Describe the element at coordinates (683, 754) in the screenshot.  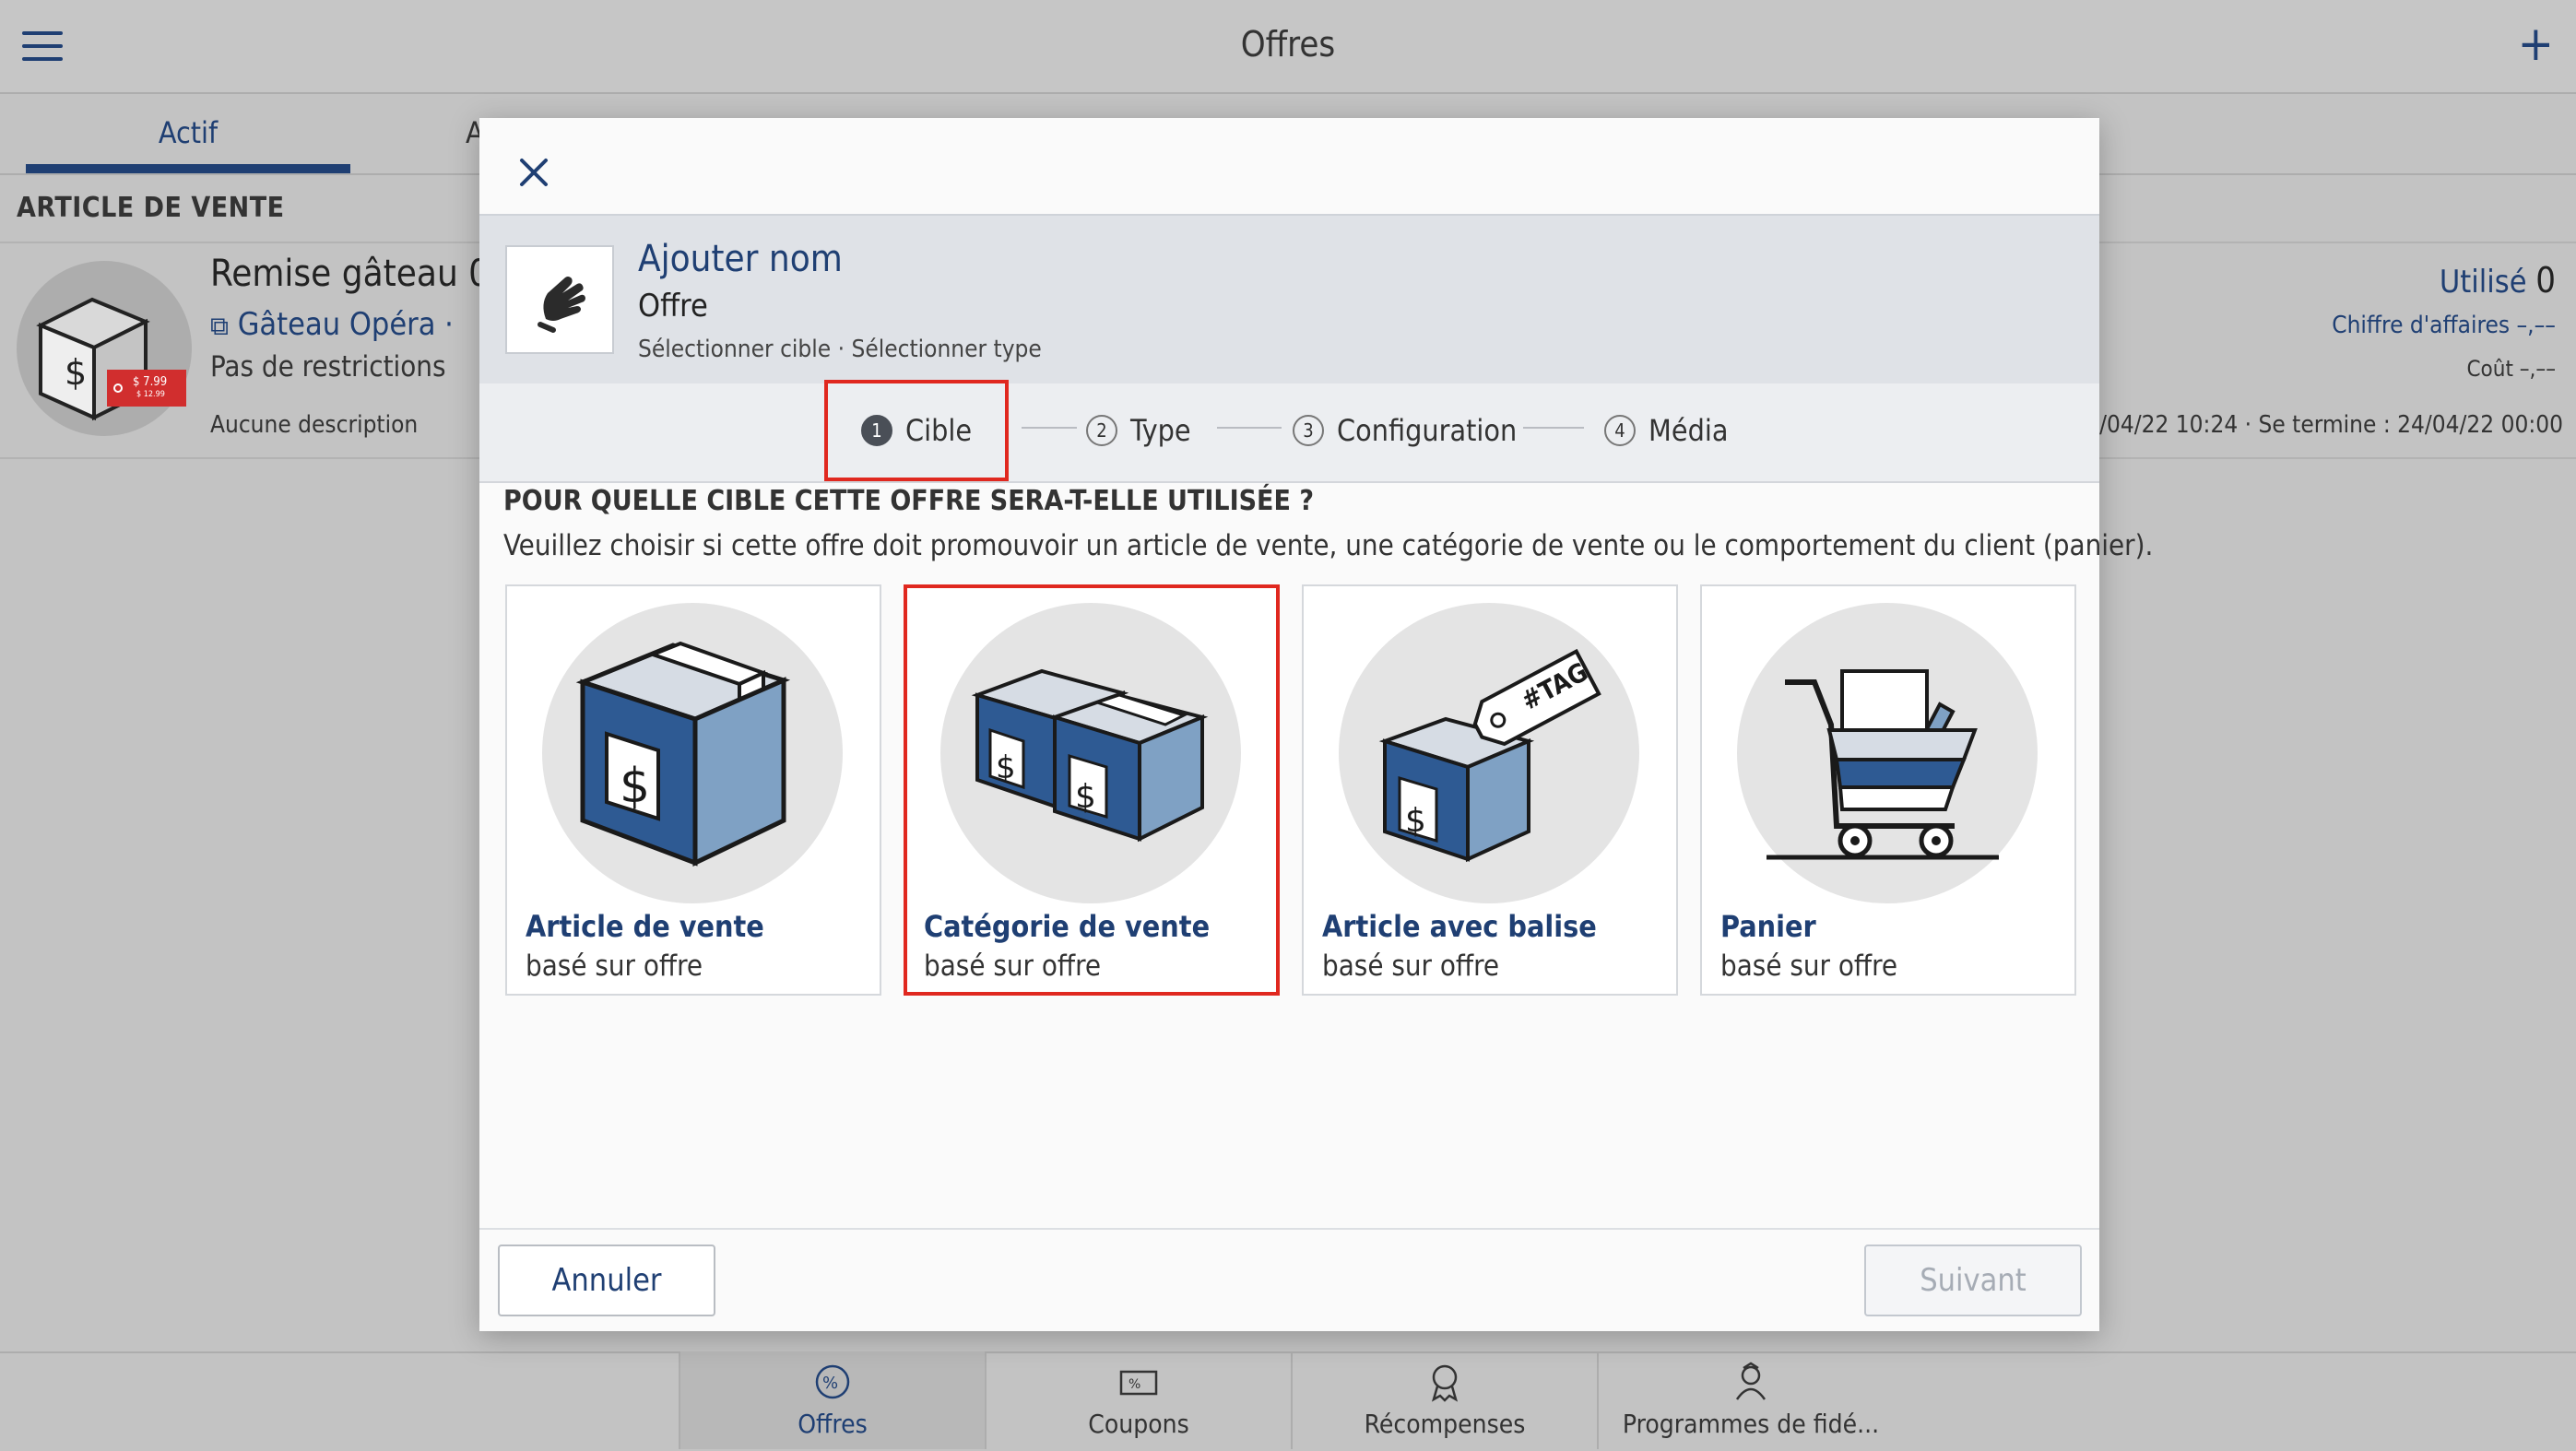
I see `box-icon: $` at that location.